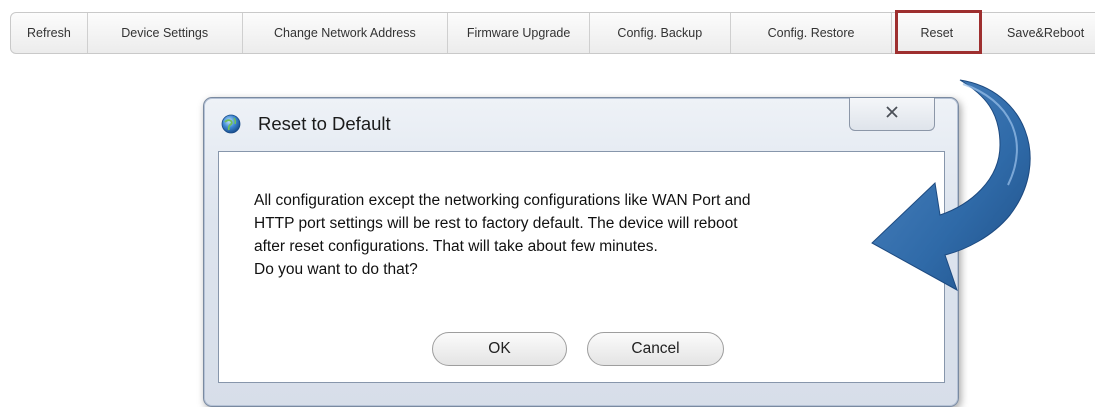 This screenshot has width=1095, height=407. What do you see at coordinates (324, 123) in the screenshot?
I see `dialog-title: Reset to Default` at bounding box center [324, 123].